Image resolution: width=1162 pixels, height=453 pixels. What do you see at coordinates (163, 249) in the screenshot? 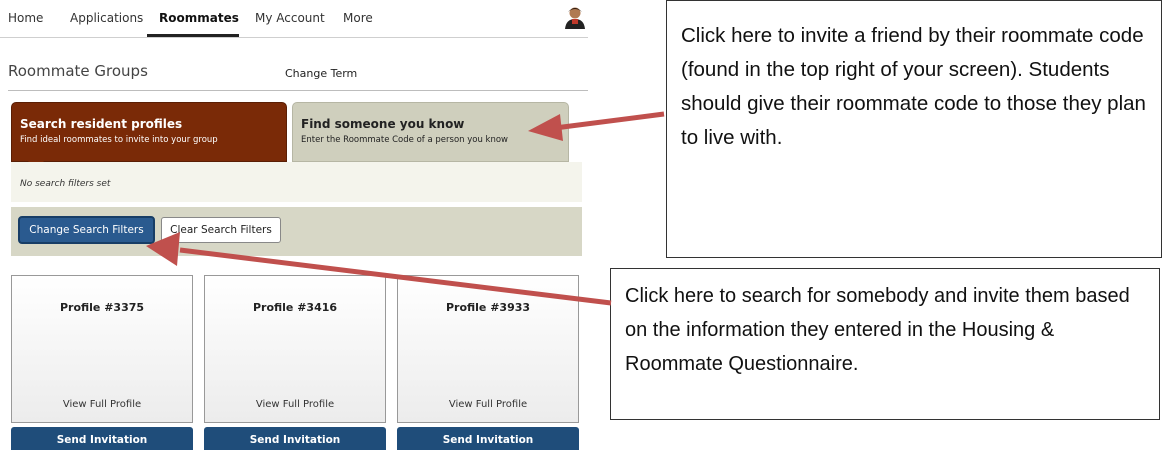
I see `arrow-head-bottom-icon` at bounding box center [163, 249].